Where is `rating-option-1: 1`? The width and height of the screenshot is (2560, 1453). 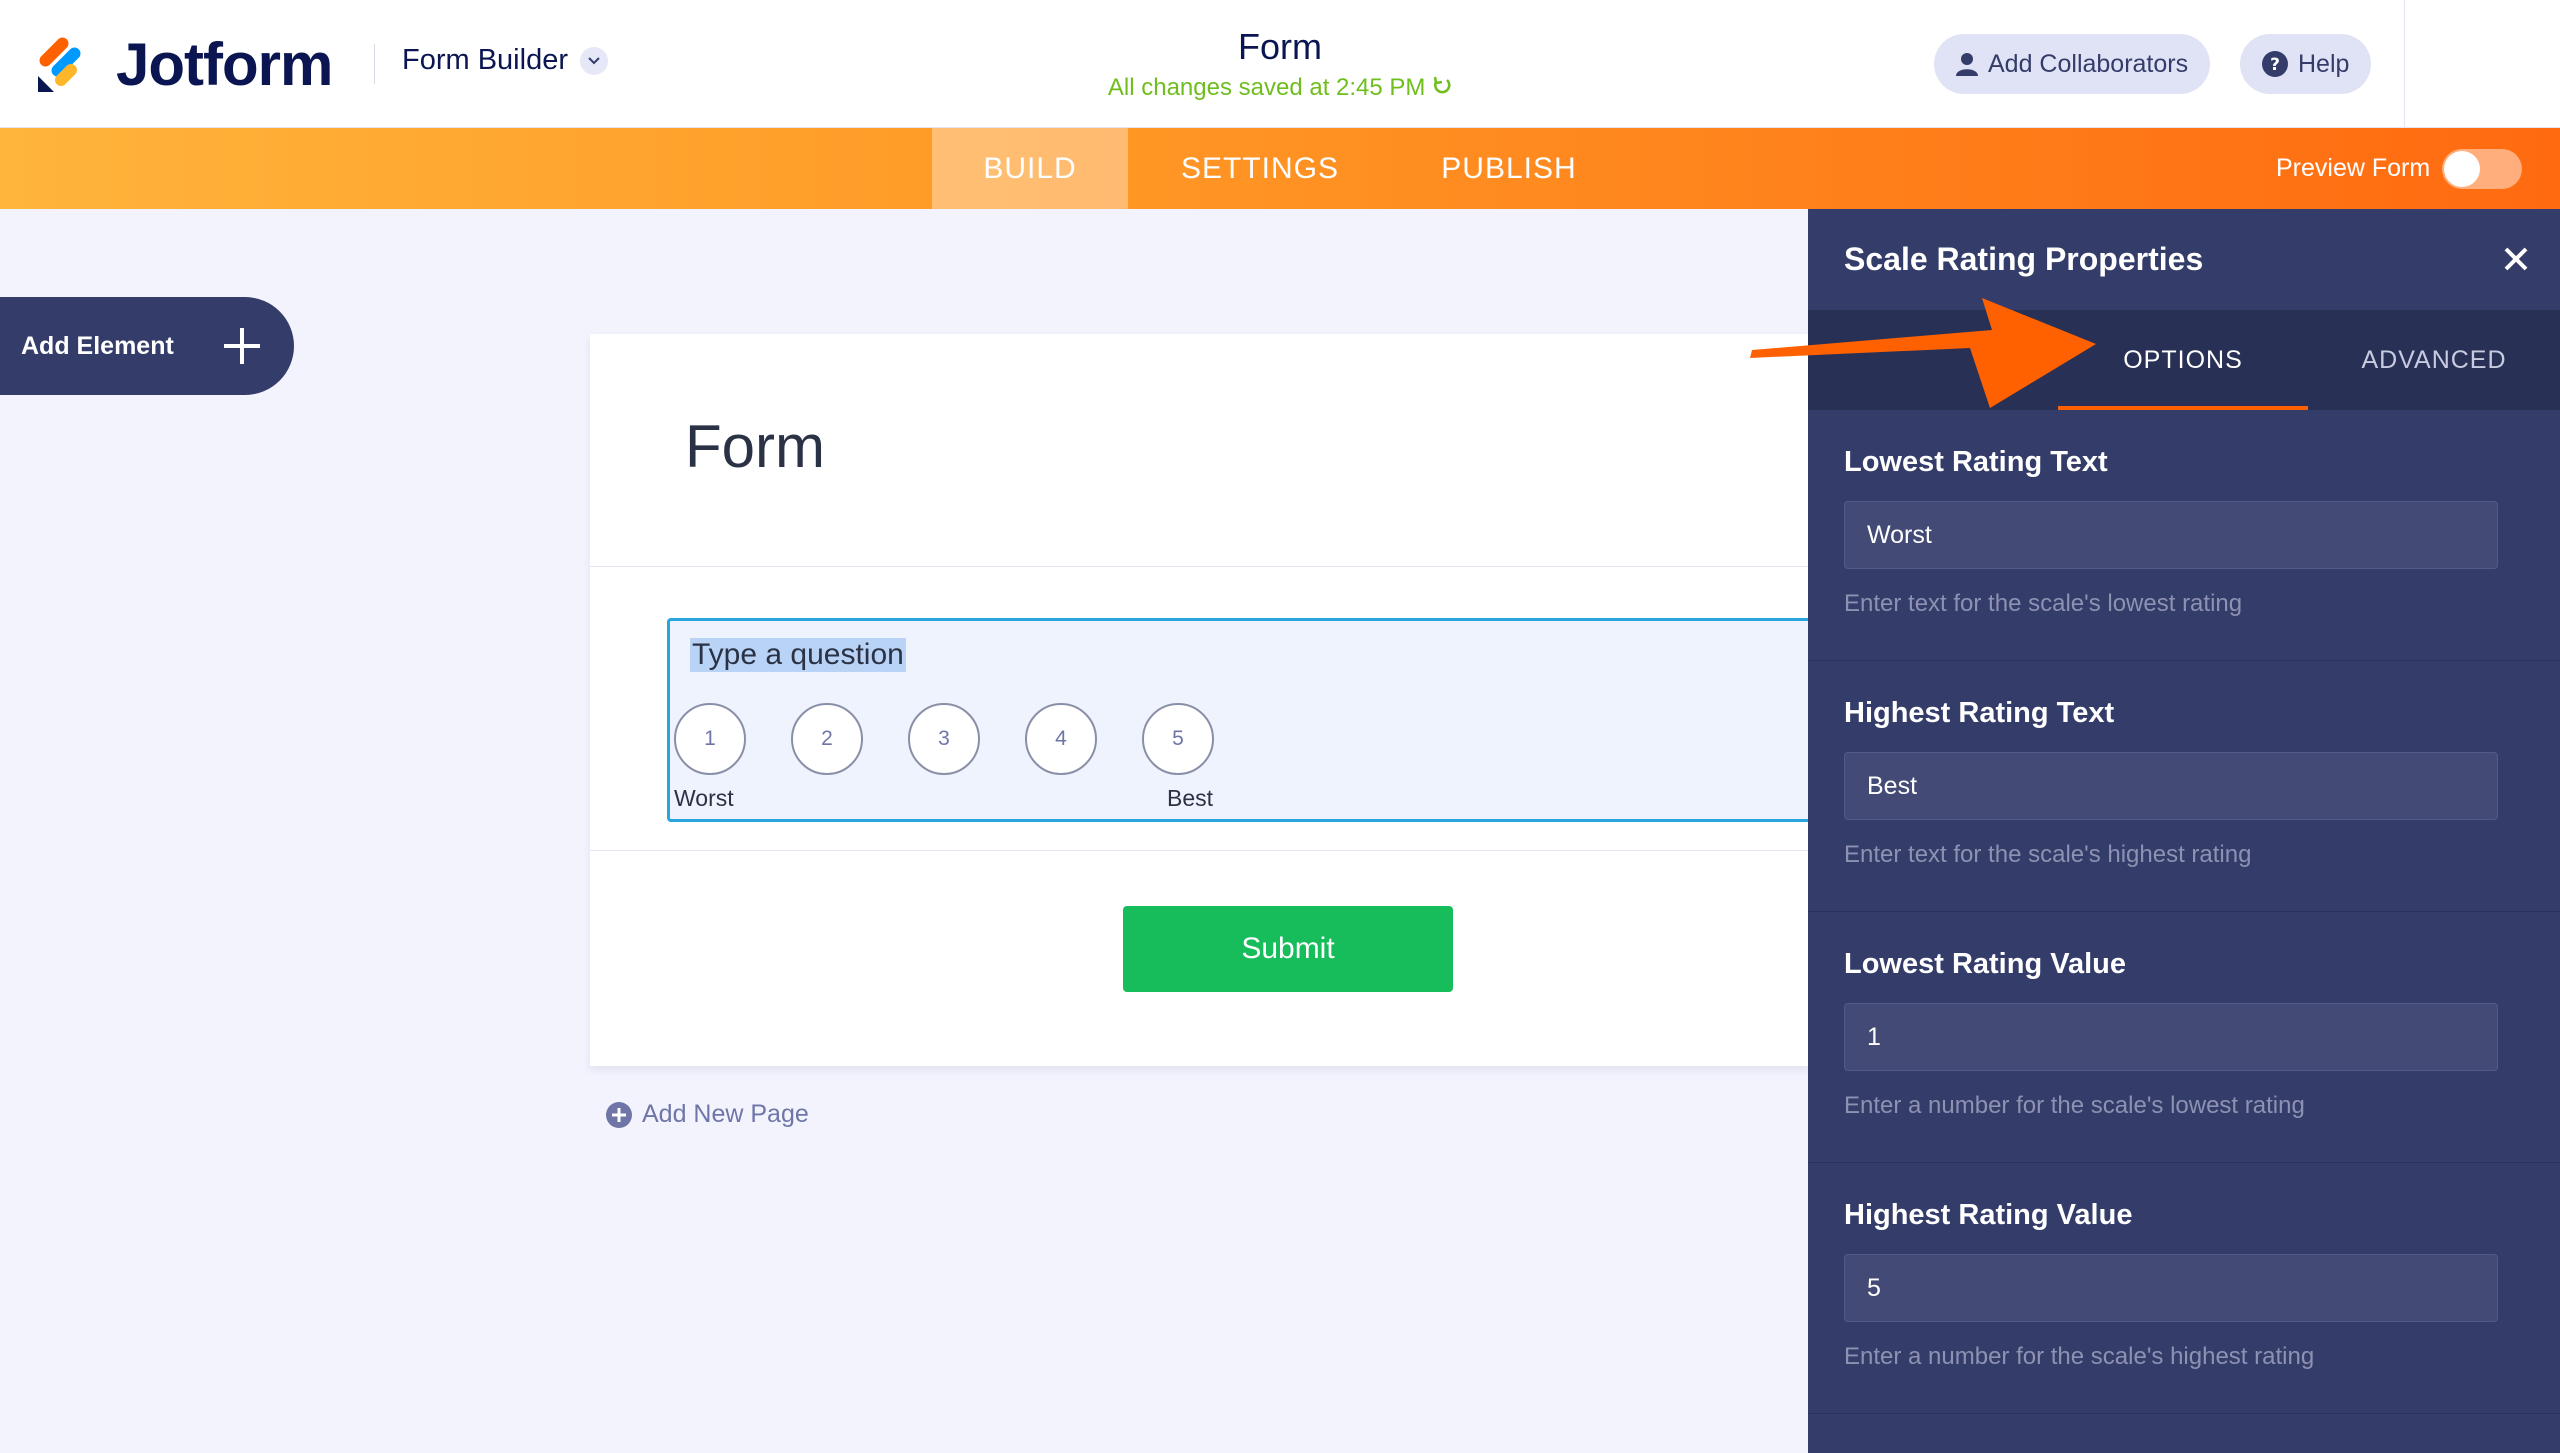 rating-option-1: 1 is located at coordinates (710, 739).